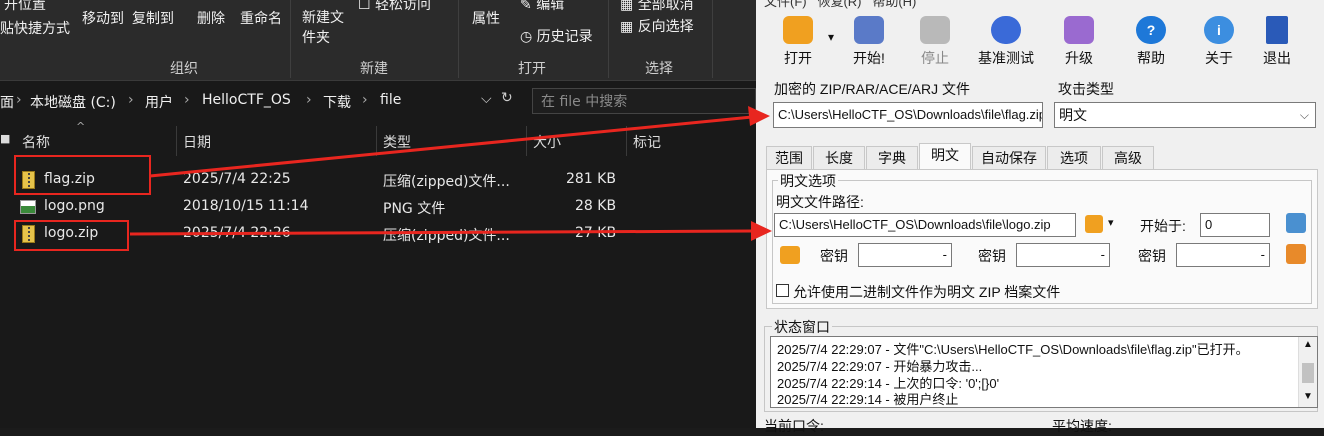 This screenshot has width=1324, height=436. I want to click on arrow-line-flag, so click(451, 146).